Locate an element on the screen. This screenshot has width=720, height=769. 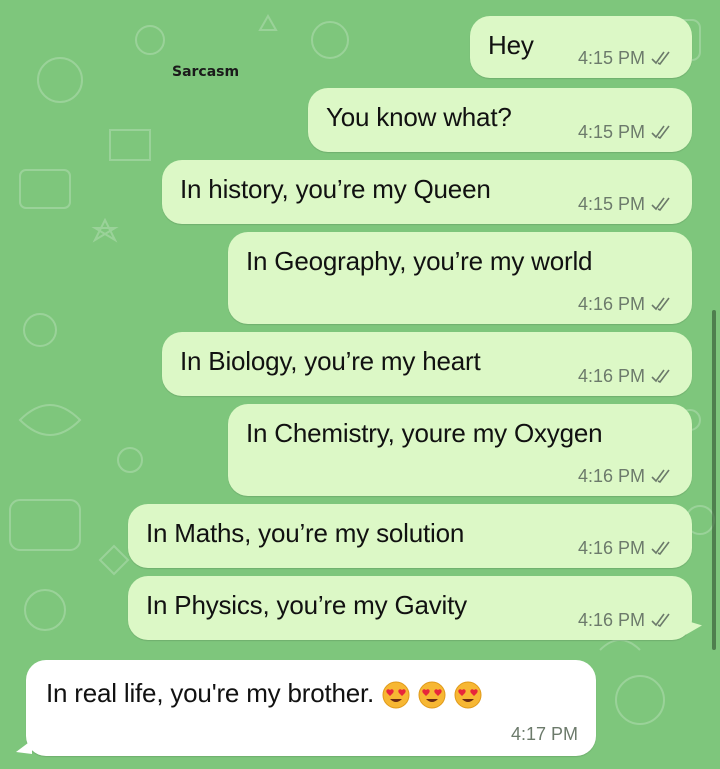
message-bubble: In Biology, you’re my heart 4:16 PM is located at coordinates (427, 364).